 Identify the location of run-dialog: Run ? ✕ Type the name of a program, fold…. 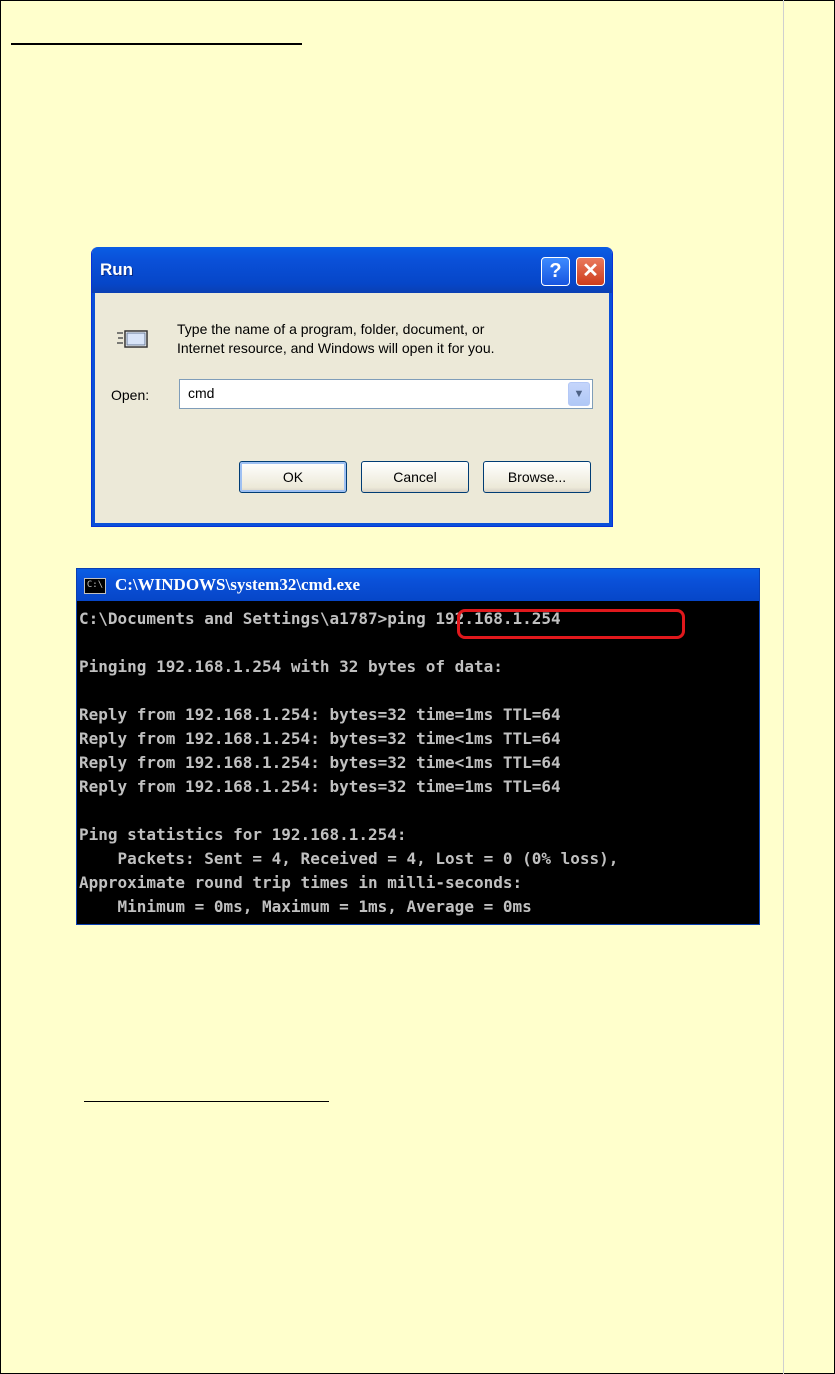
(352, 387).